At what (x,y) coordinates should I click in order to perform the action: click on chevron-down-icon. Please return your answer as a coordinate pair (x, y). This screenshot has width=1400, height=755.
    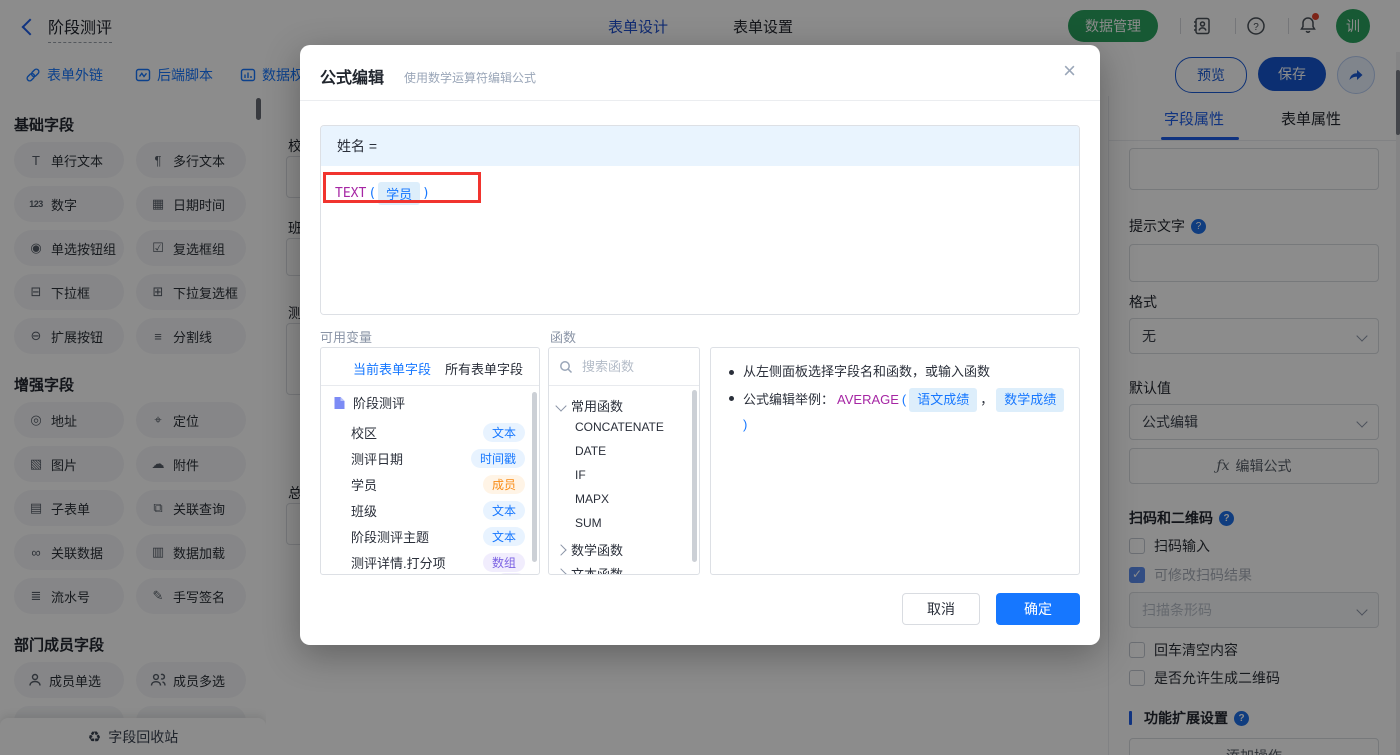
    Looking at the image, I should click on (561, 405).